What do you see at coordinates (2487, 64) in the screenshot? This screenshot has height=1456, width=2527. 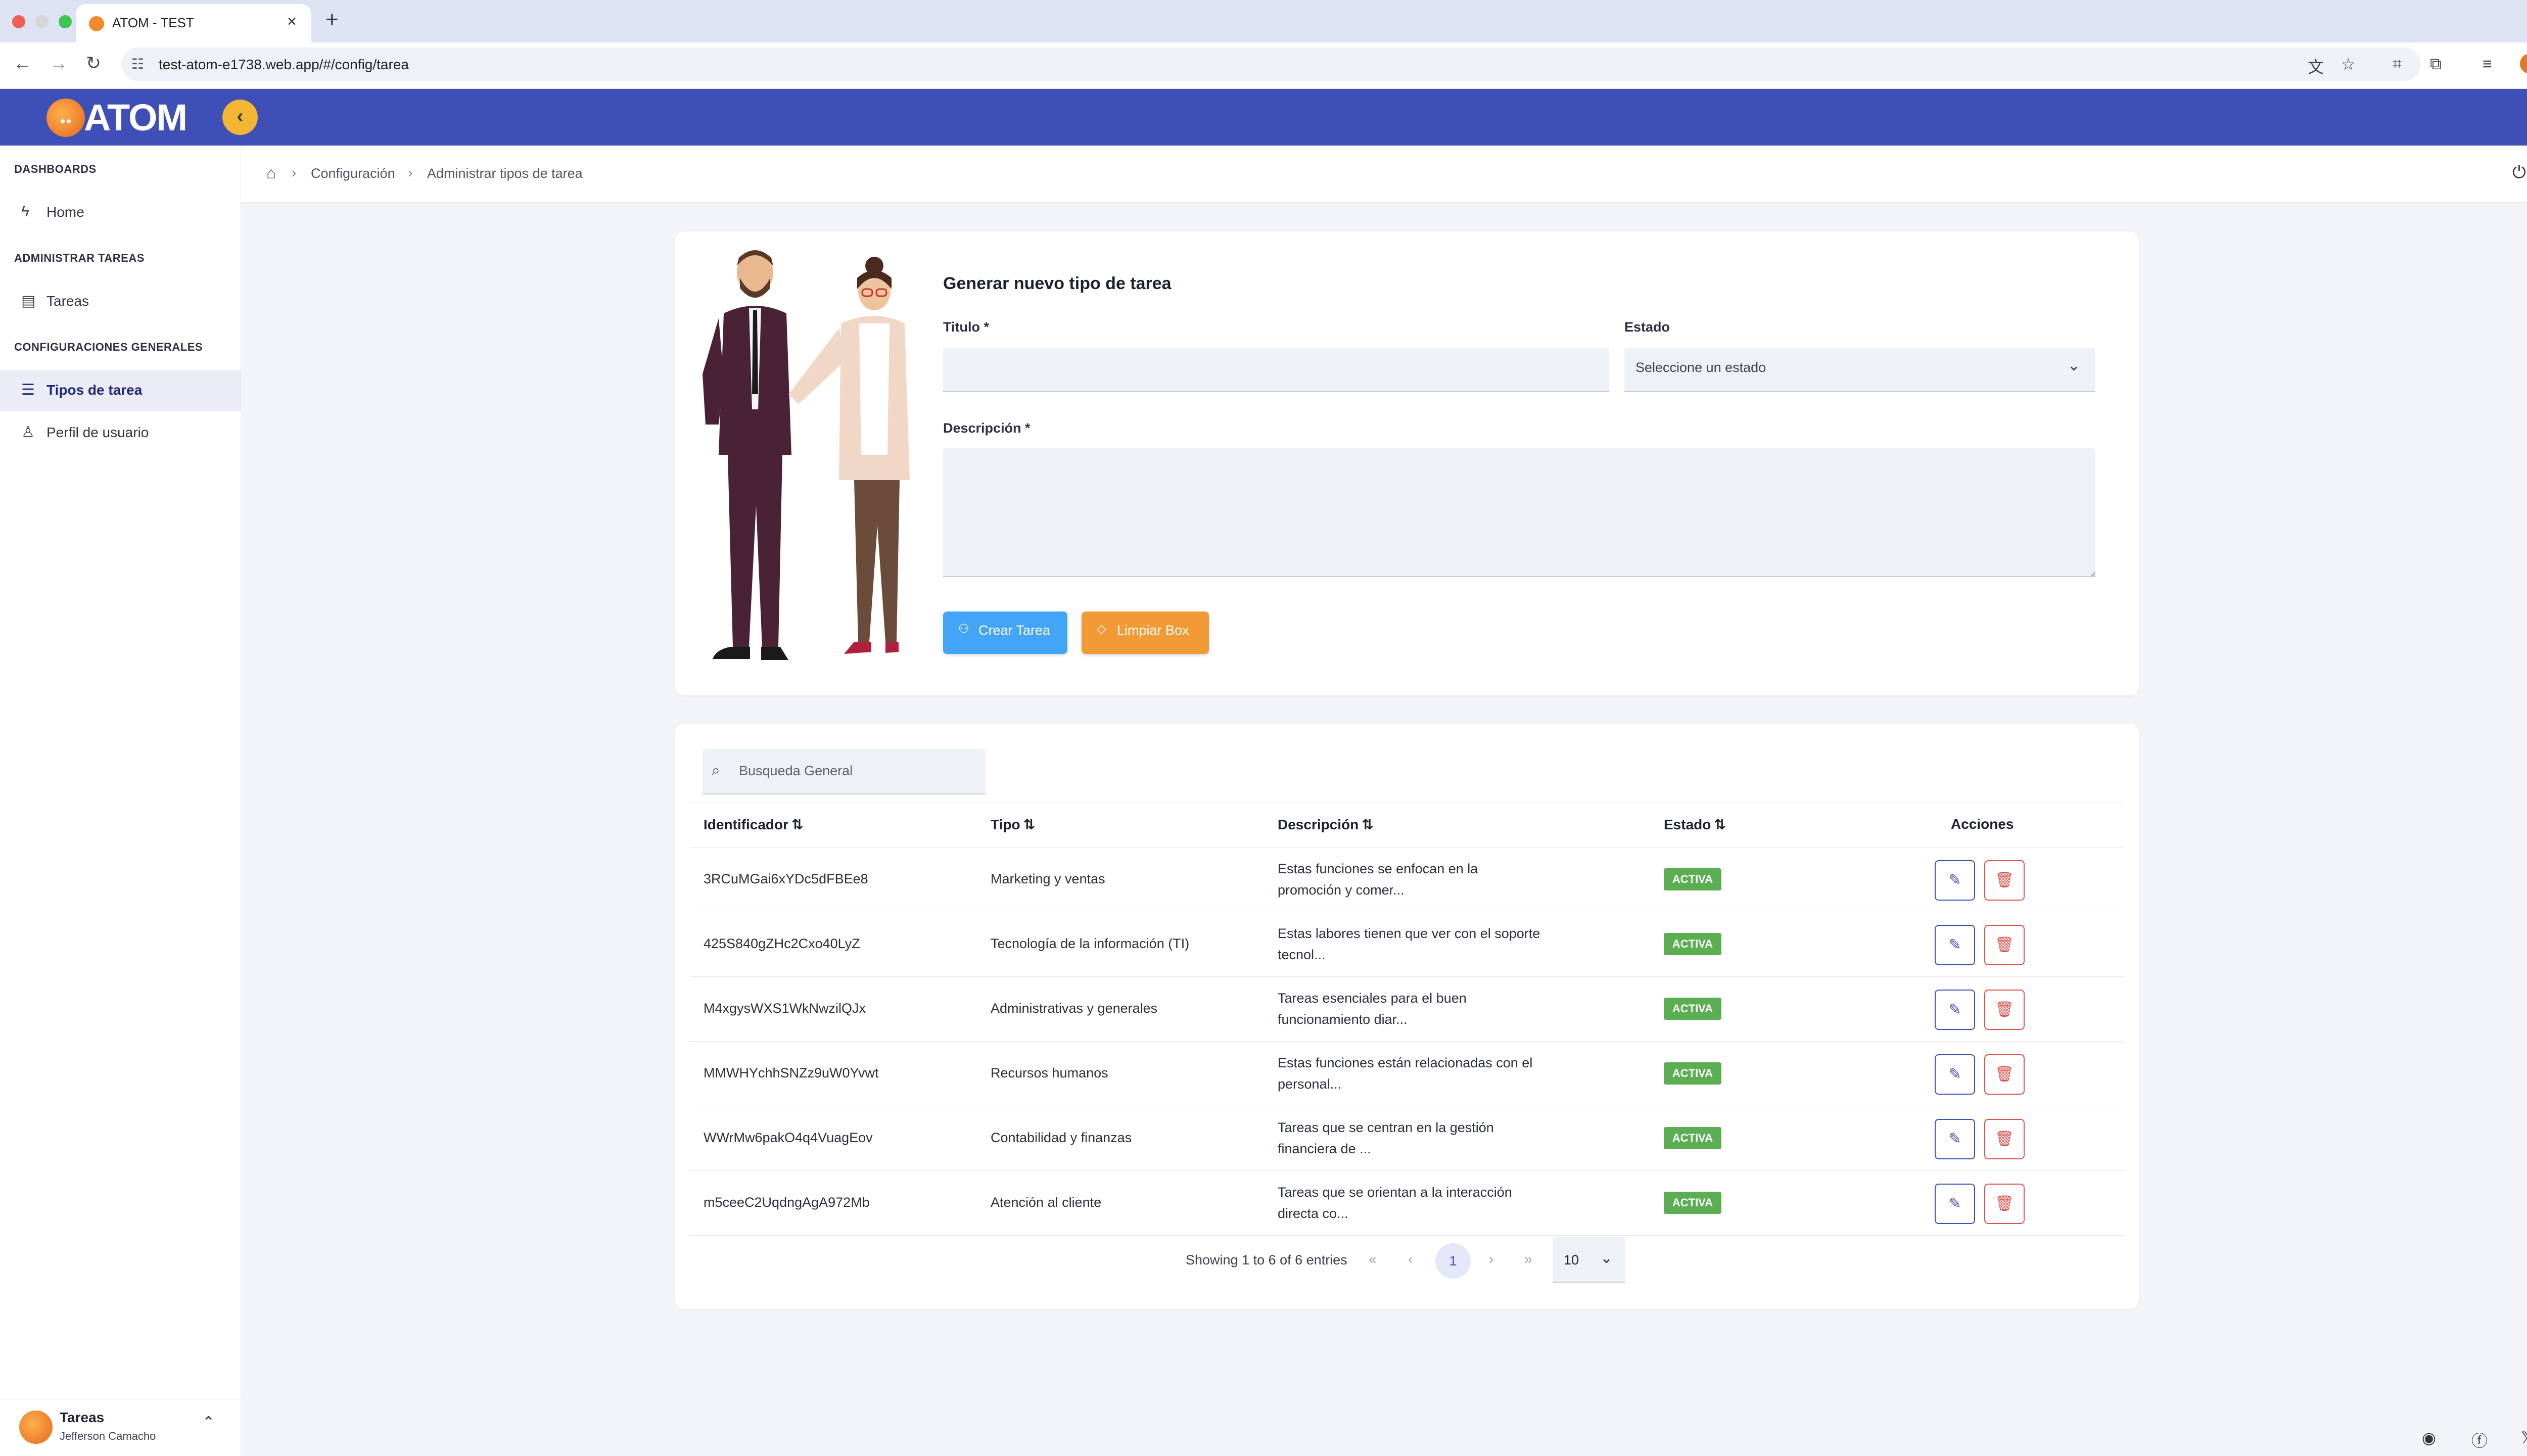 I see `media-control-icon: ≡` at bounding box center [2487, 64].